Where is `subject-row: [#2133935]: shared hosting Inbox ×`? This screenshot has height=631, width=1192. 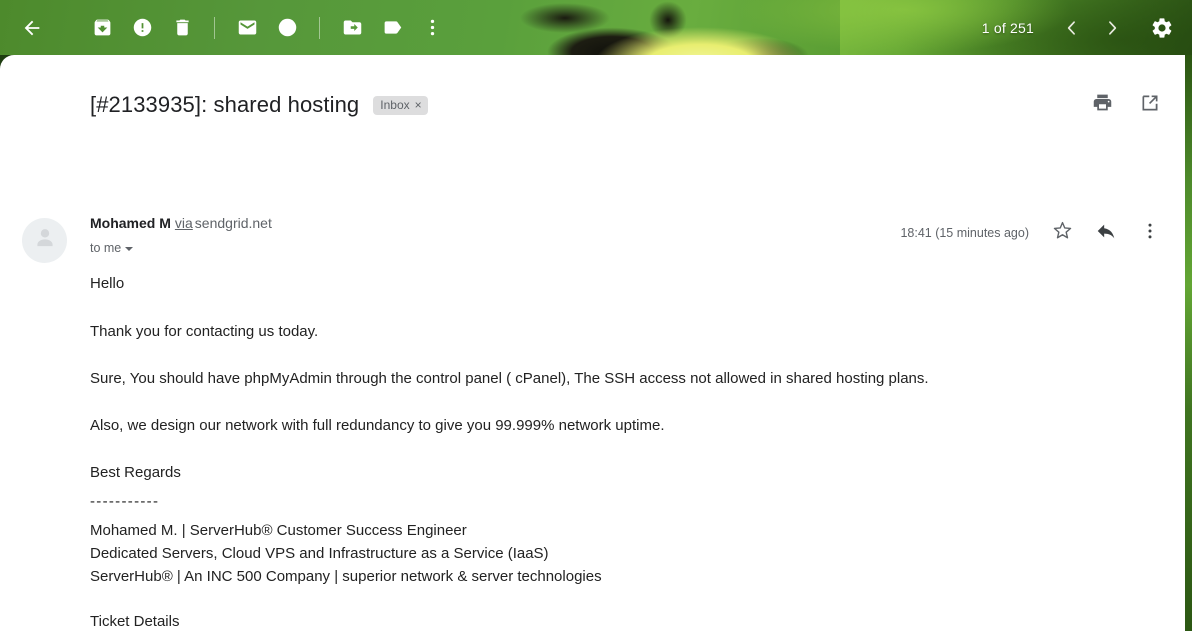
subject-row: [#2133935]: shared hosting Inbox × is located at coordinates (628, 105).